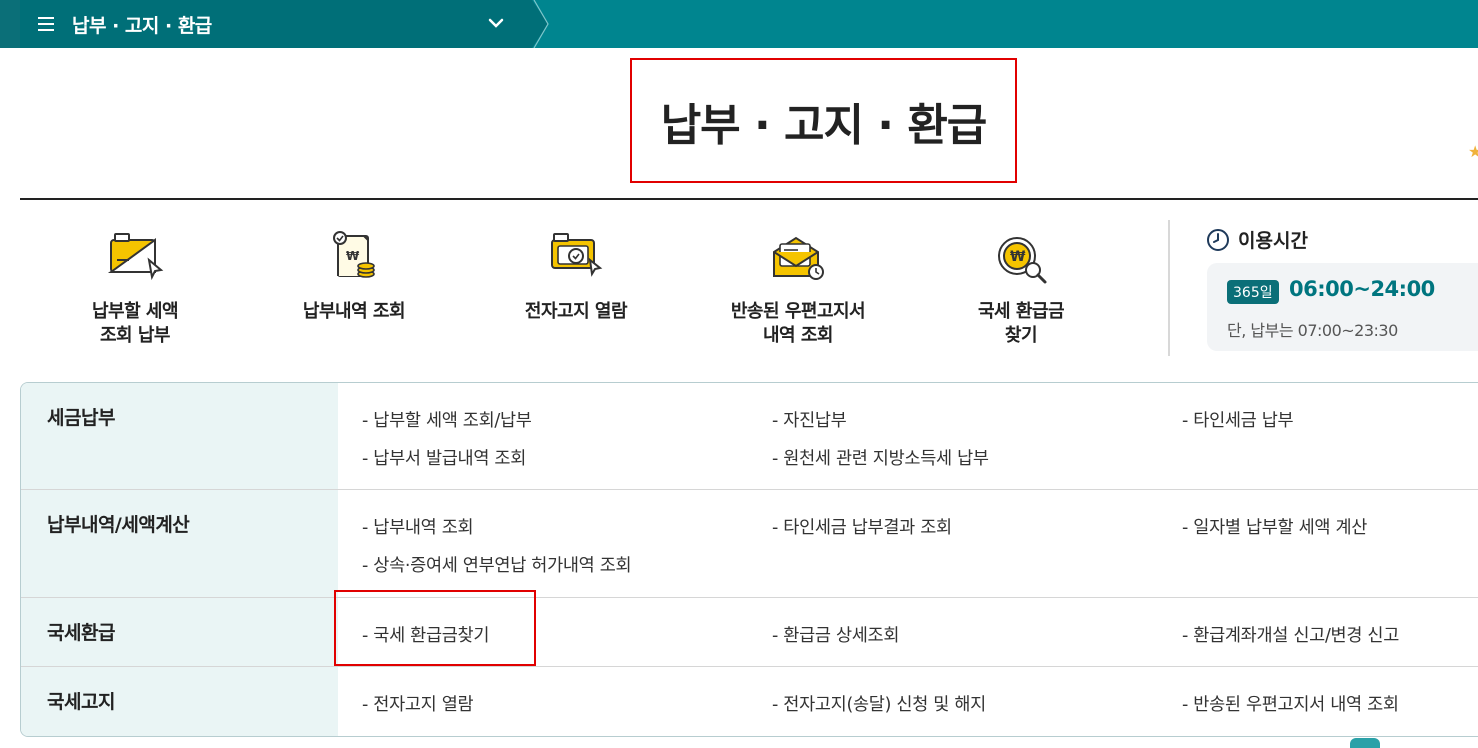 This screenshot has width=1478, height=748. Describe the element at coordinates (284, 24) in the screenshot. I see `menu-dropdown-button: 납부 · 고지 · 환급` at that location.